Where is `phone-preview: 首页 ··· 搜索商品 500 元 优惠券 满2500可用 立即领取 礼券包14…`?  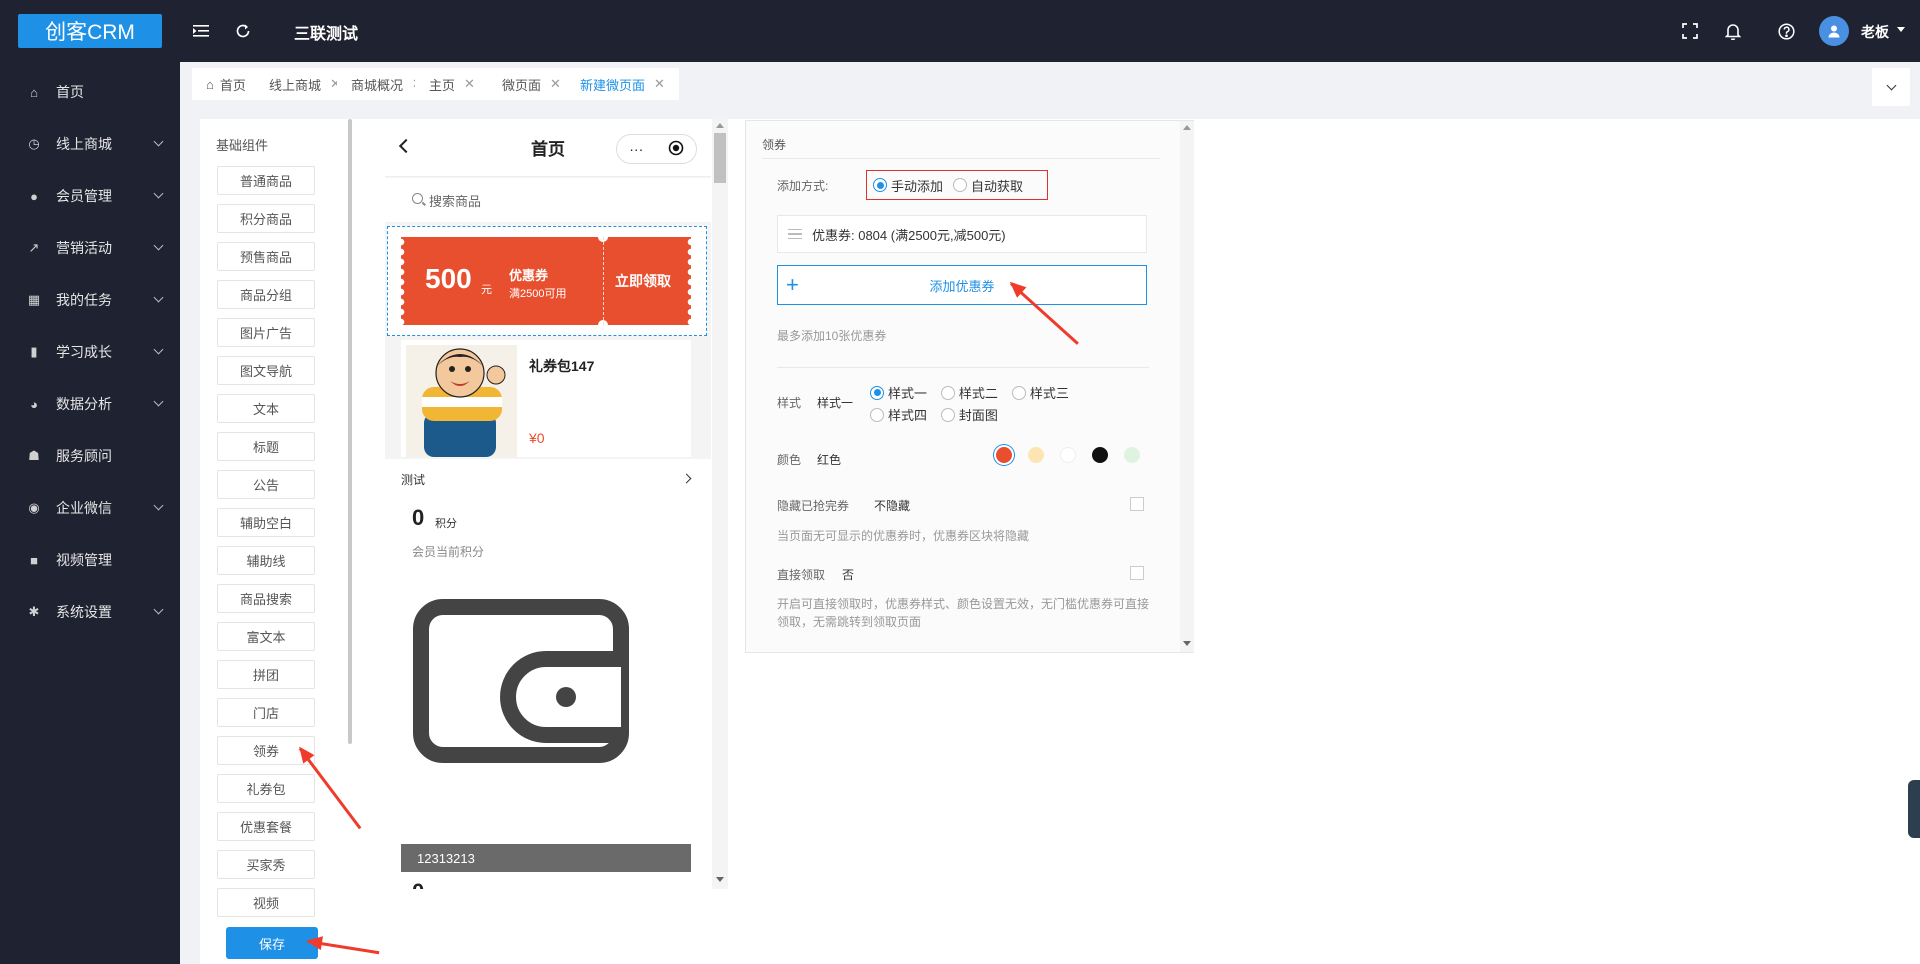
phone-preview: 首页 ··· 搜索商品 500 元 优惠券 满2500可用 立即领取 礼券包14… is located at coordinates (548, 504).